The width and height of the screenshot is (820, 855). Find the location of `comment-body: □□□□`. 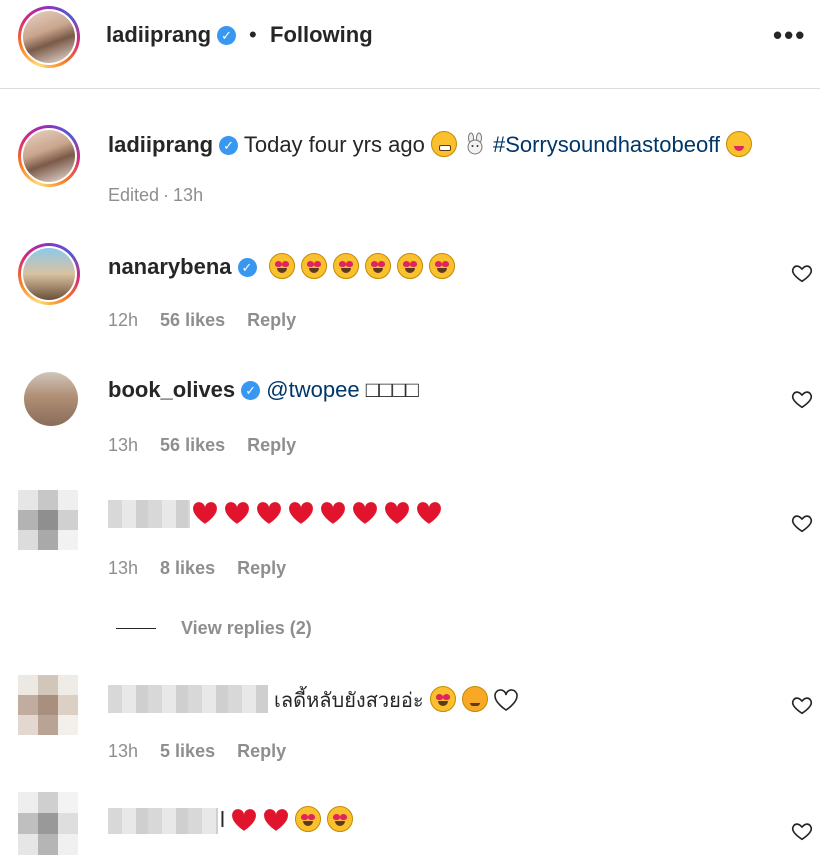

comment-body: □□□□ is located at coordinates (392, 389).